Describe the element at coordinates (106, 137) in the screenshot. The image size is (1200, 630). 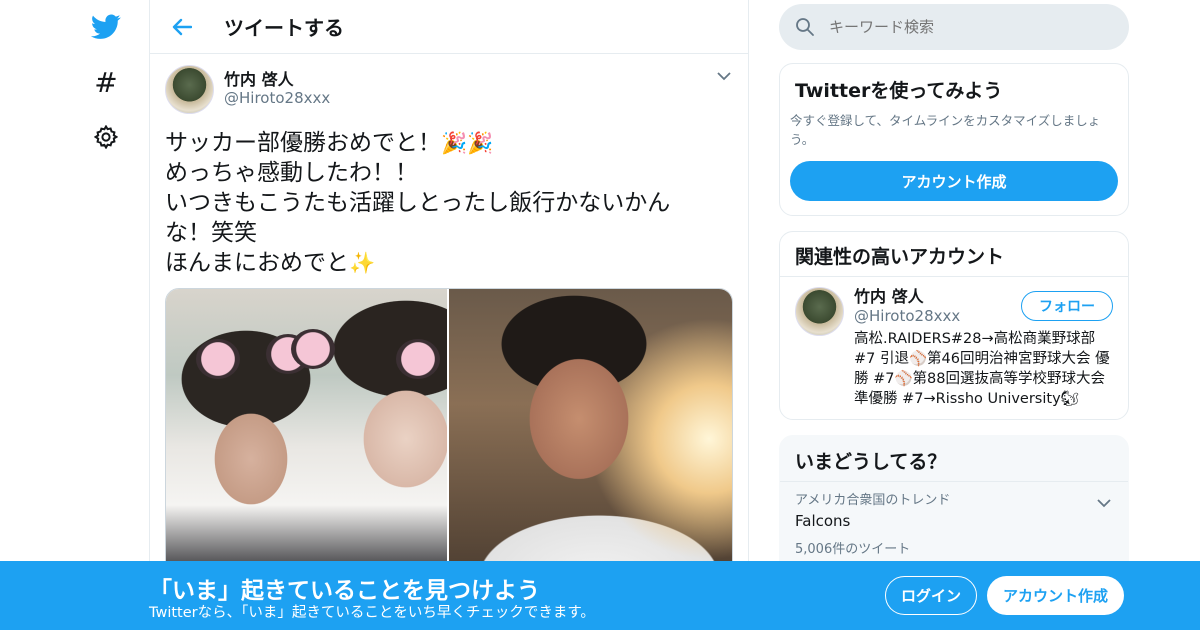
I see `gear-icon` at that location.